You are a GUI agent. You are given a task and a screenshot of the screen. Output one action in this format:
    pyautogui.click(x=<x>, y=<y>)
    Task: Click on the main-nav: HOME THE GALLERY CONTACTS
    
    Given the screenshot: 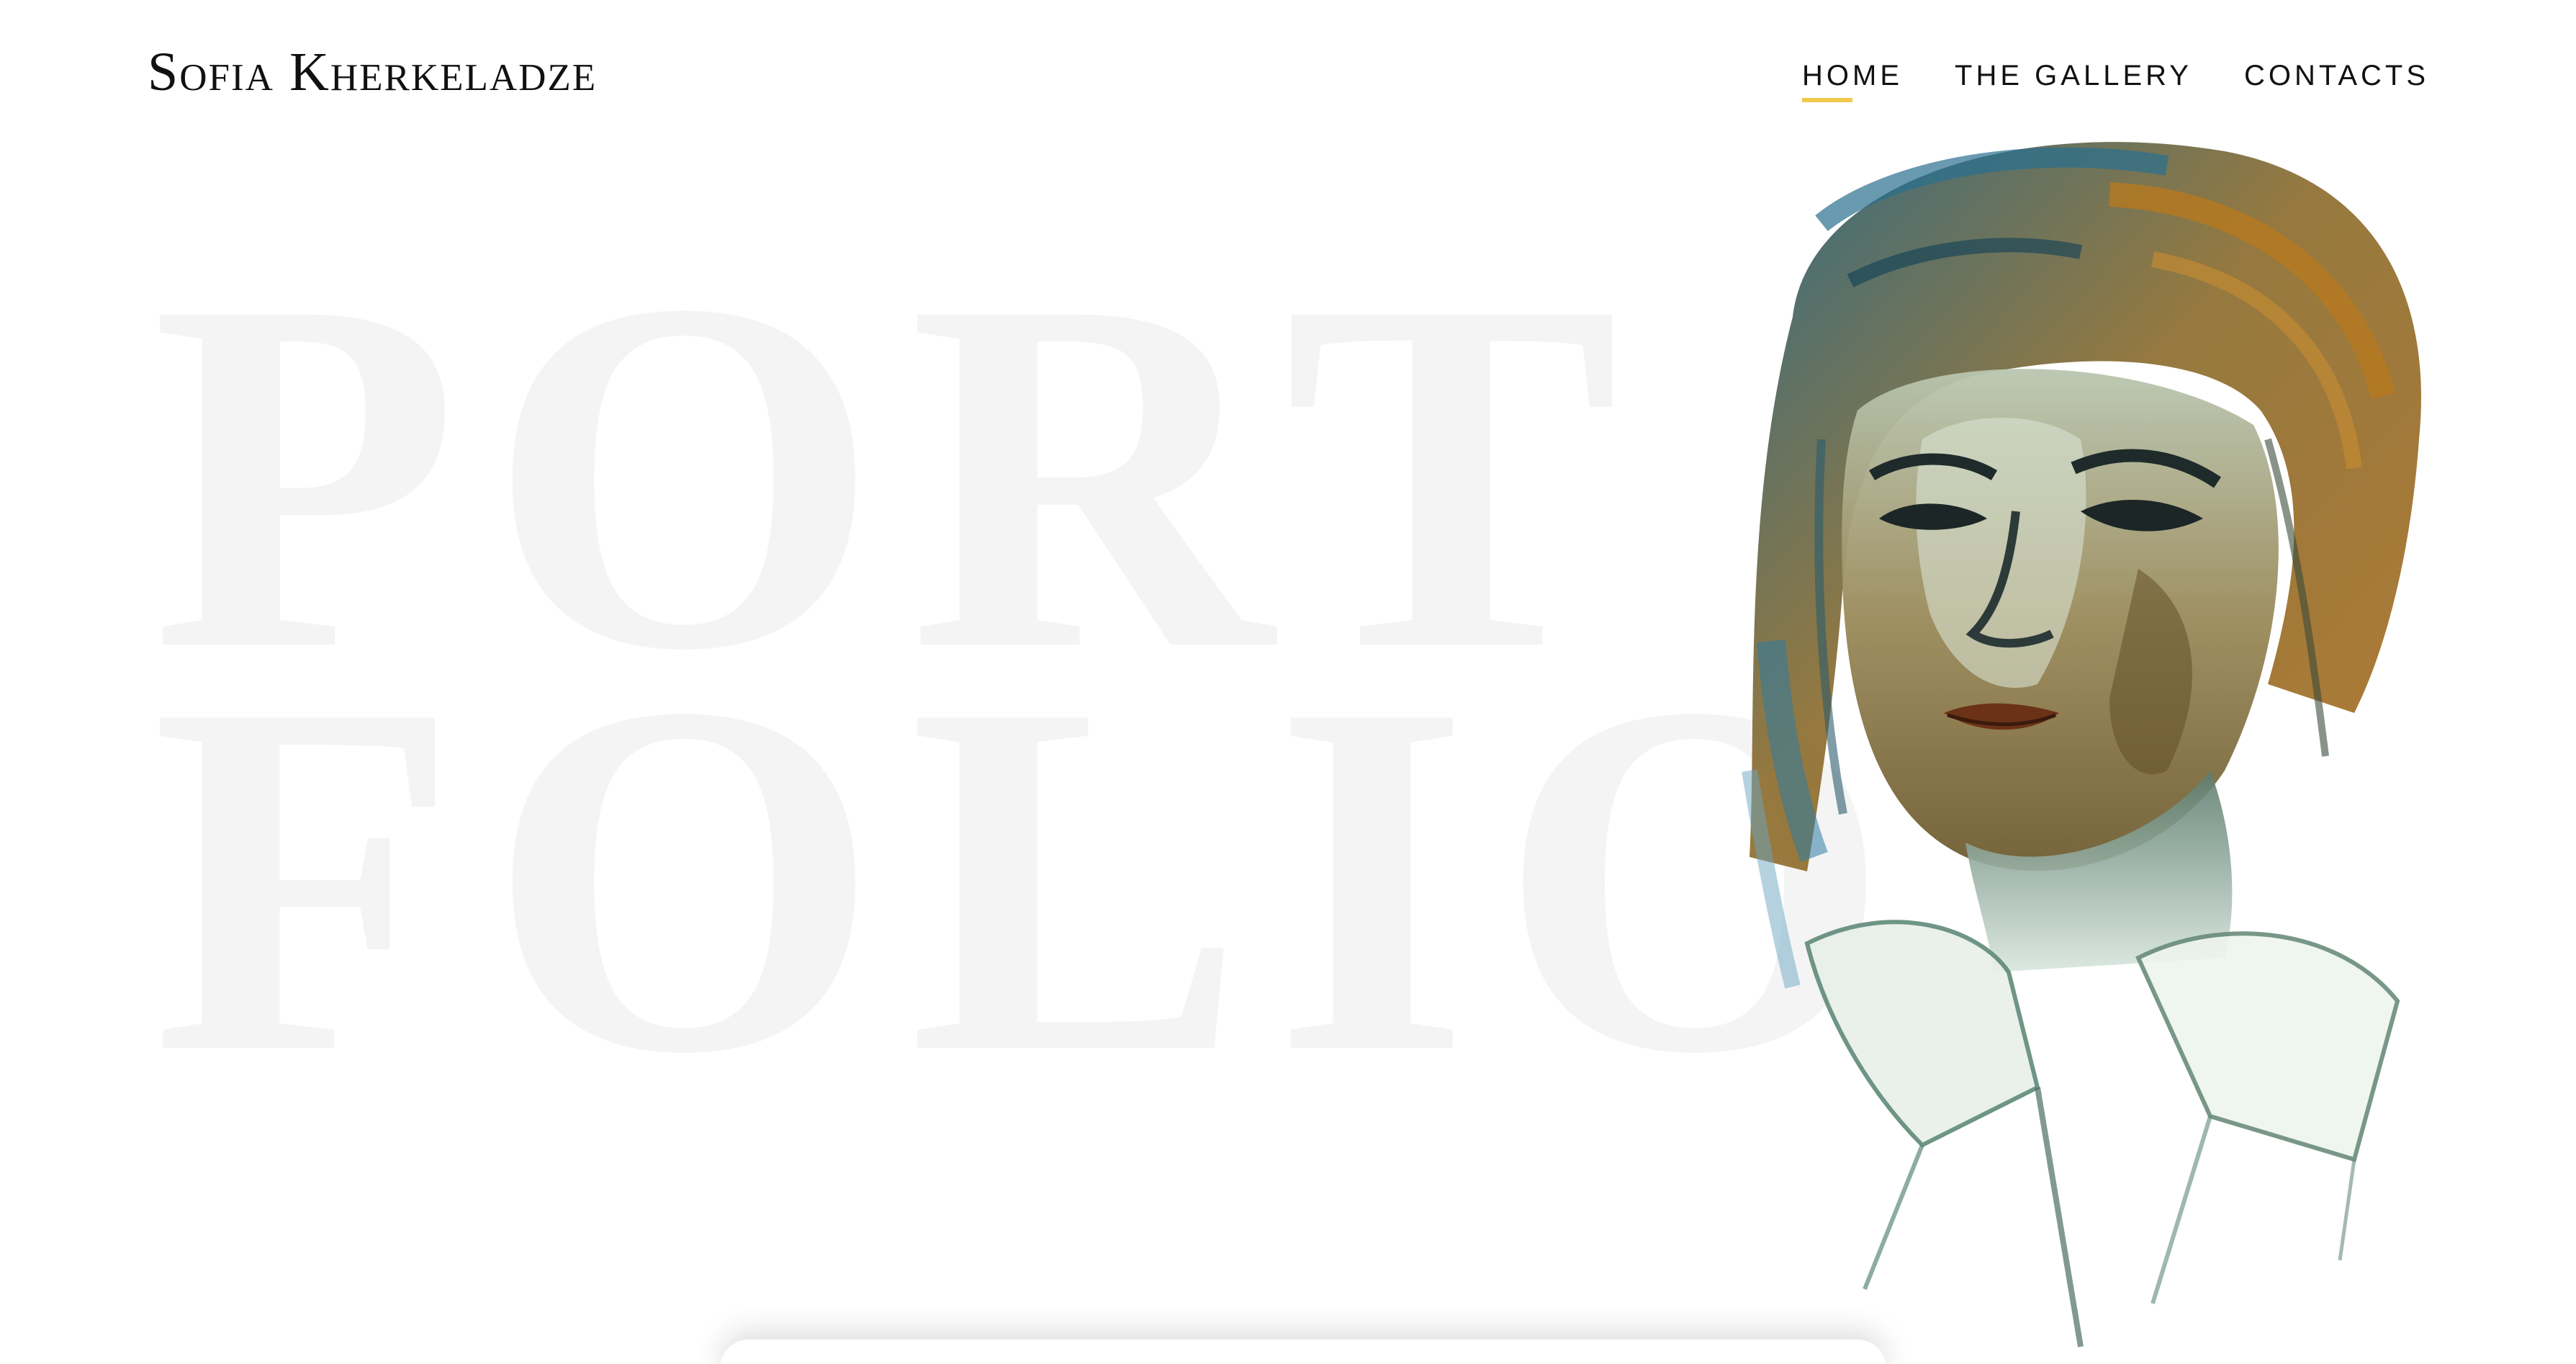 What is the action you would take?
    pyautogui.click(x=2115, y=76)
    